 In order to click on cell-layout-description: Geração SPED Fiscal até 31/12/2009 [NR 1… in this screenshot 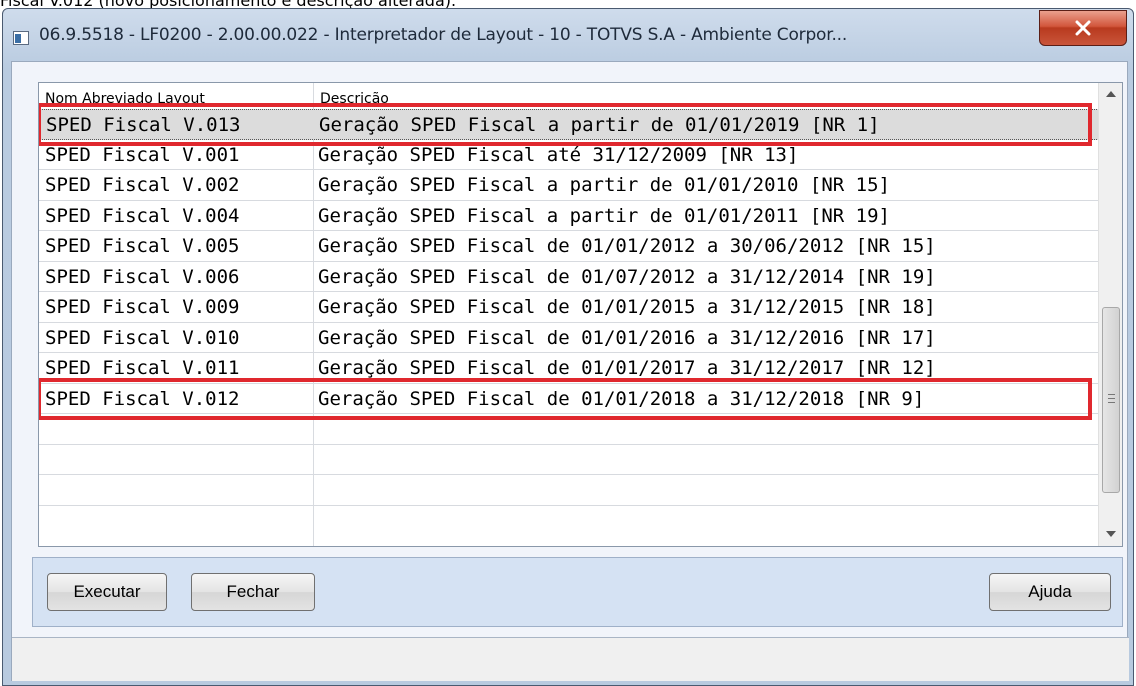, I will do `click(558, 154)`.